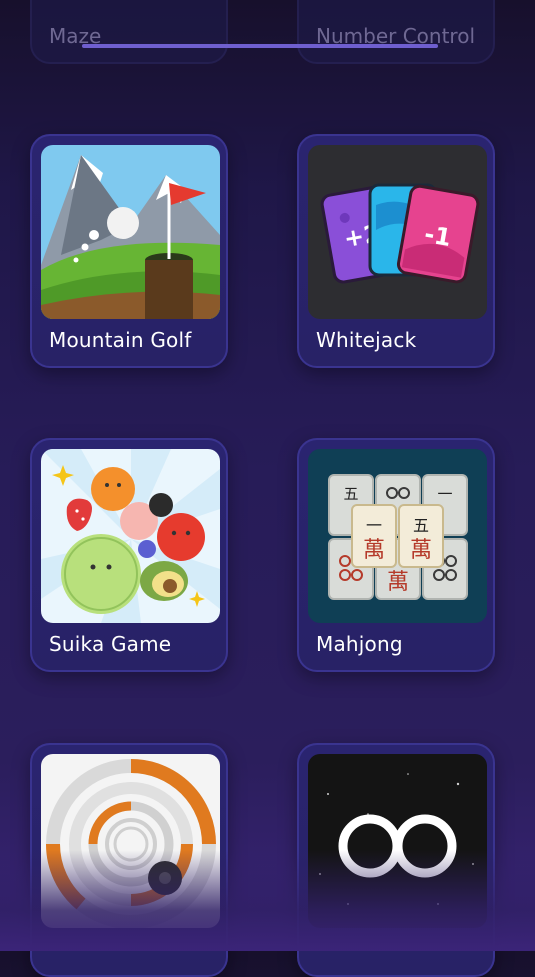 The width and height of the screenshot is (535, 977). I want to click on whitejack-image: +2 -1, so click(397, 232).